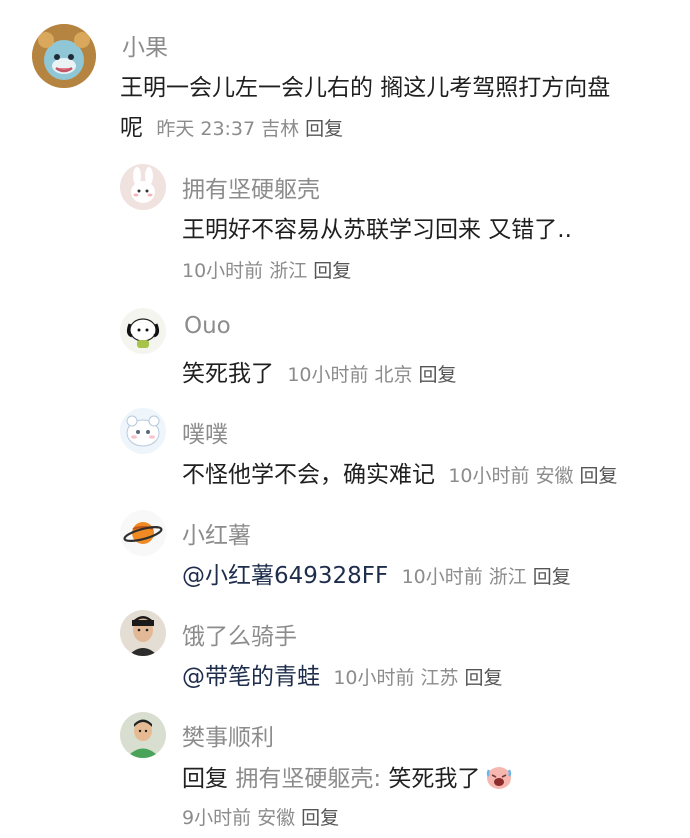  Describe the element at coordinates (251, 677) in the screenshot. I see `mention-link: @带笔的青蛙` at that location.